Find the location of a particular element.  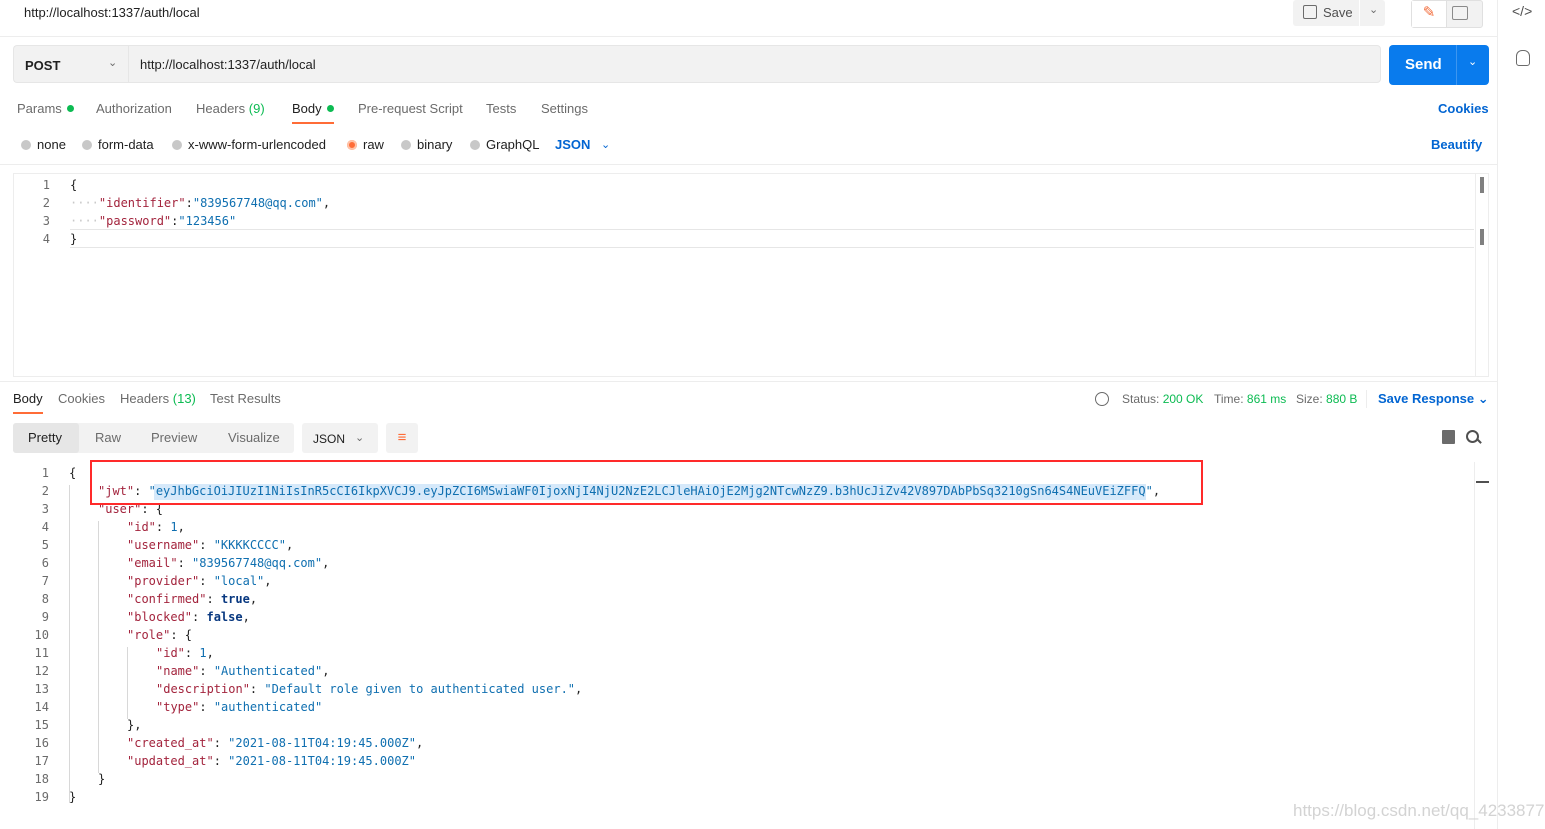

tab-body: Body is located at coordinates (313, 108).